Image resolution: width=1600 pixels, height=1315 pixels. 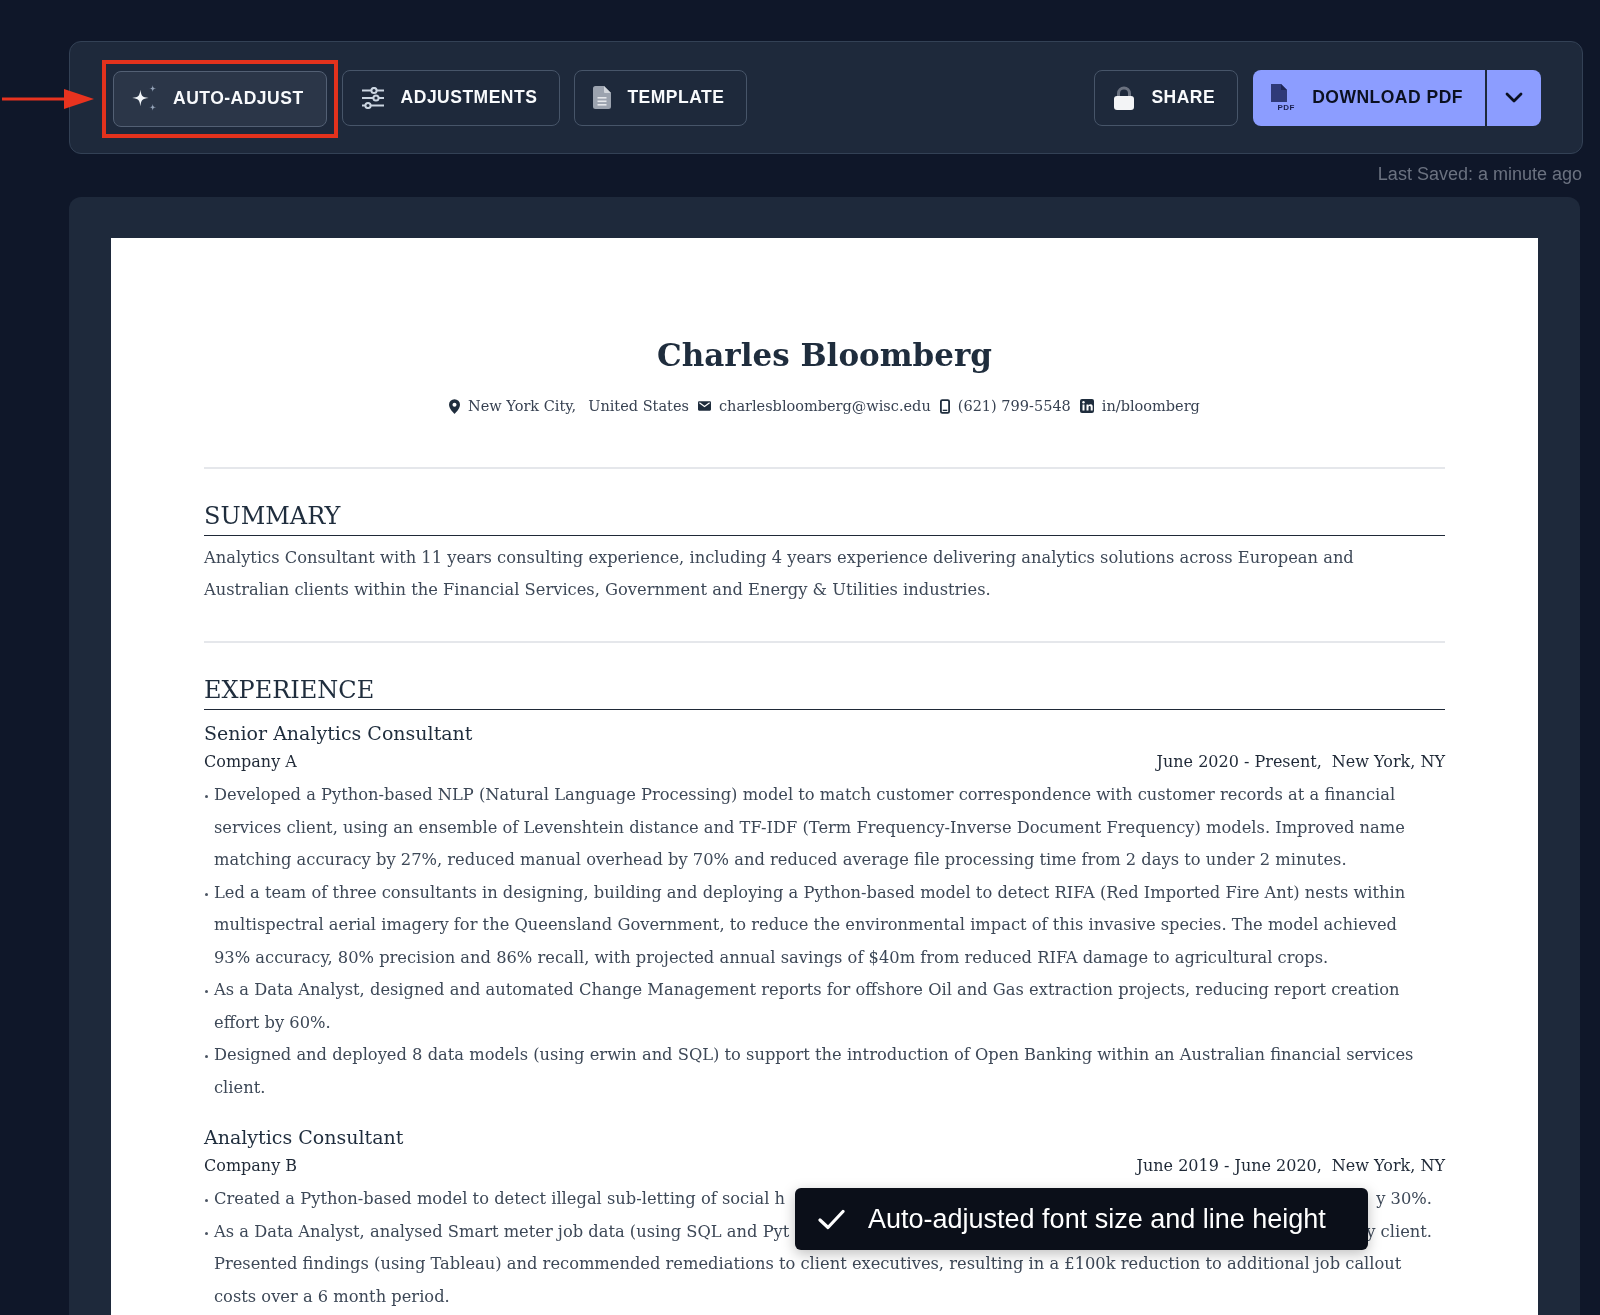 What do you see at coordinates (372, 97) in the screenshot?
I see `sliders-icon` at bounding box center [372, 97].